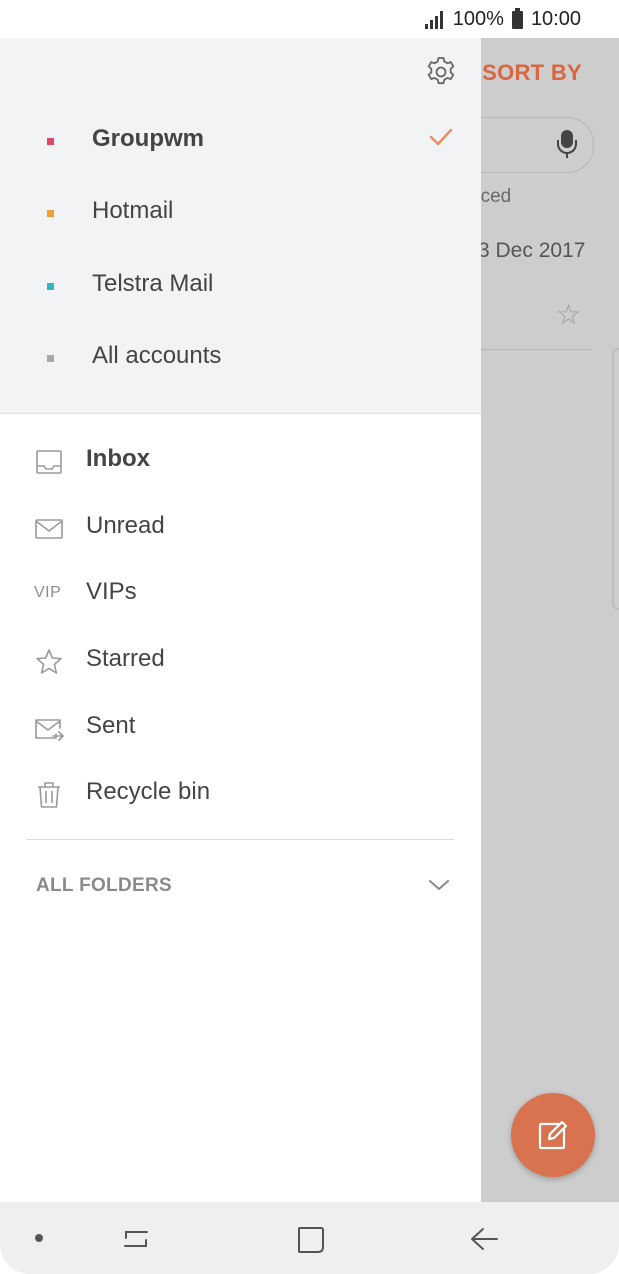 The width and height of the screenshot is (619, 1274). What do you see at coordinates (517, 18) in the screenshot?
I see `battery-icon` at bounding box center [517, 18].